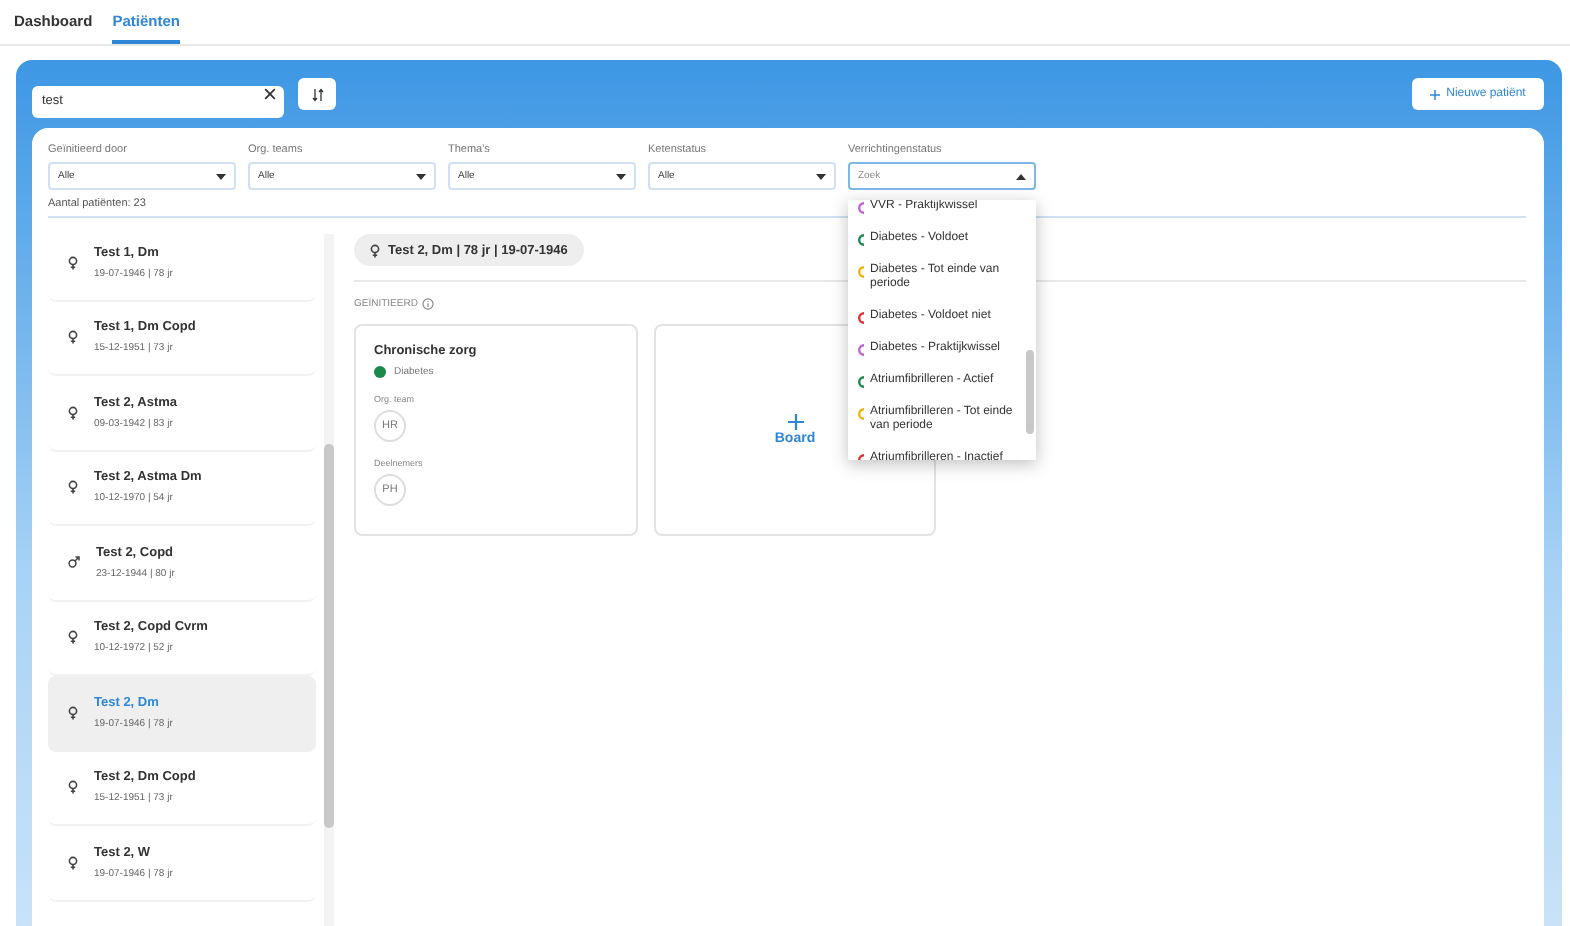 Image resolution: width=1570 pixels, height=926 pixels. What do you see at coordinates (1021, 176) in the screenshot?
I see `caret-up-icon` at bounding box center [1021, 176].